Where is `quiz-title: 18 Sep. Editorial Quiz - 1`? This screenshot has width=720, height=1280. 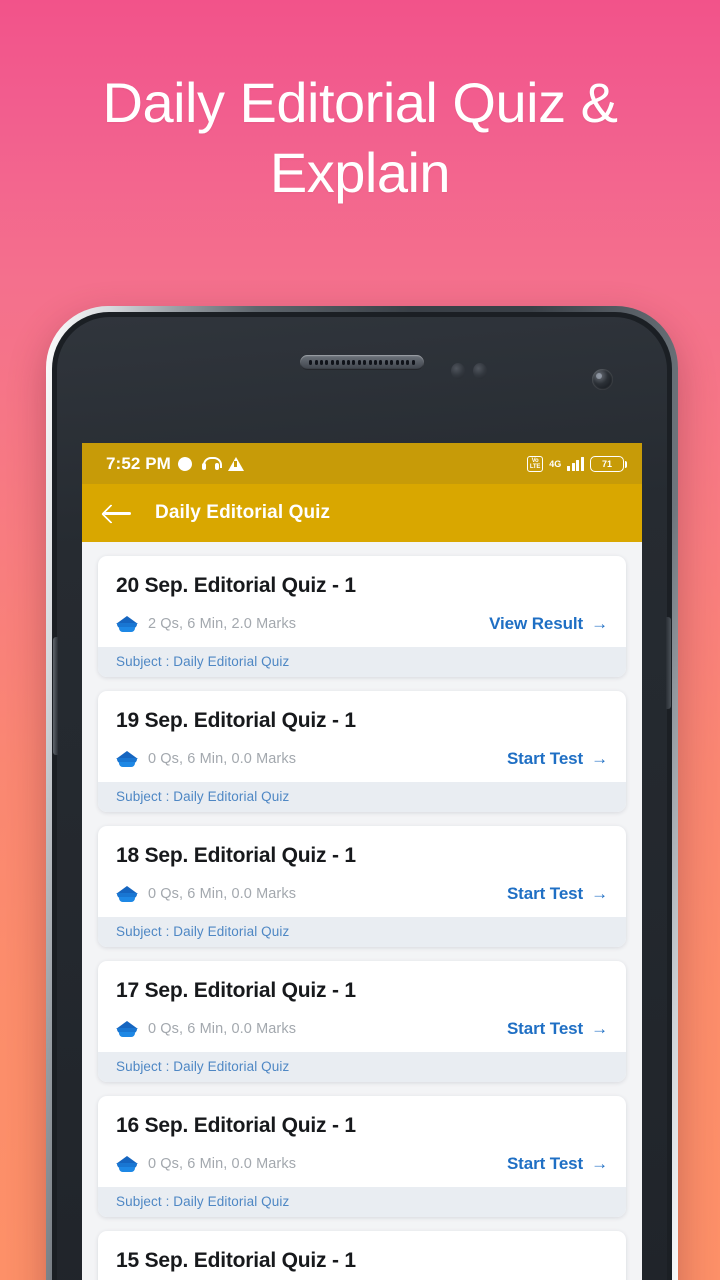 quiz-title: 18 Sep. Editorial Quiz - 1 is located at coordinates (236, 855).